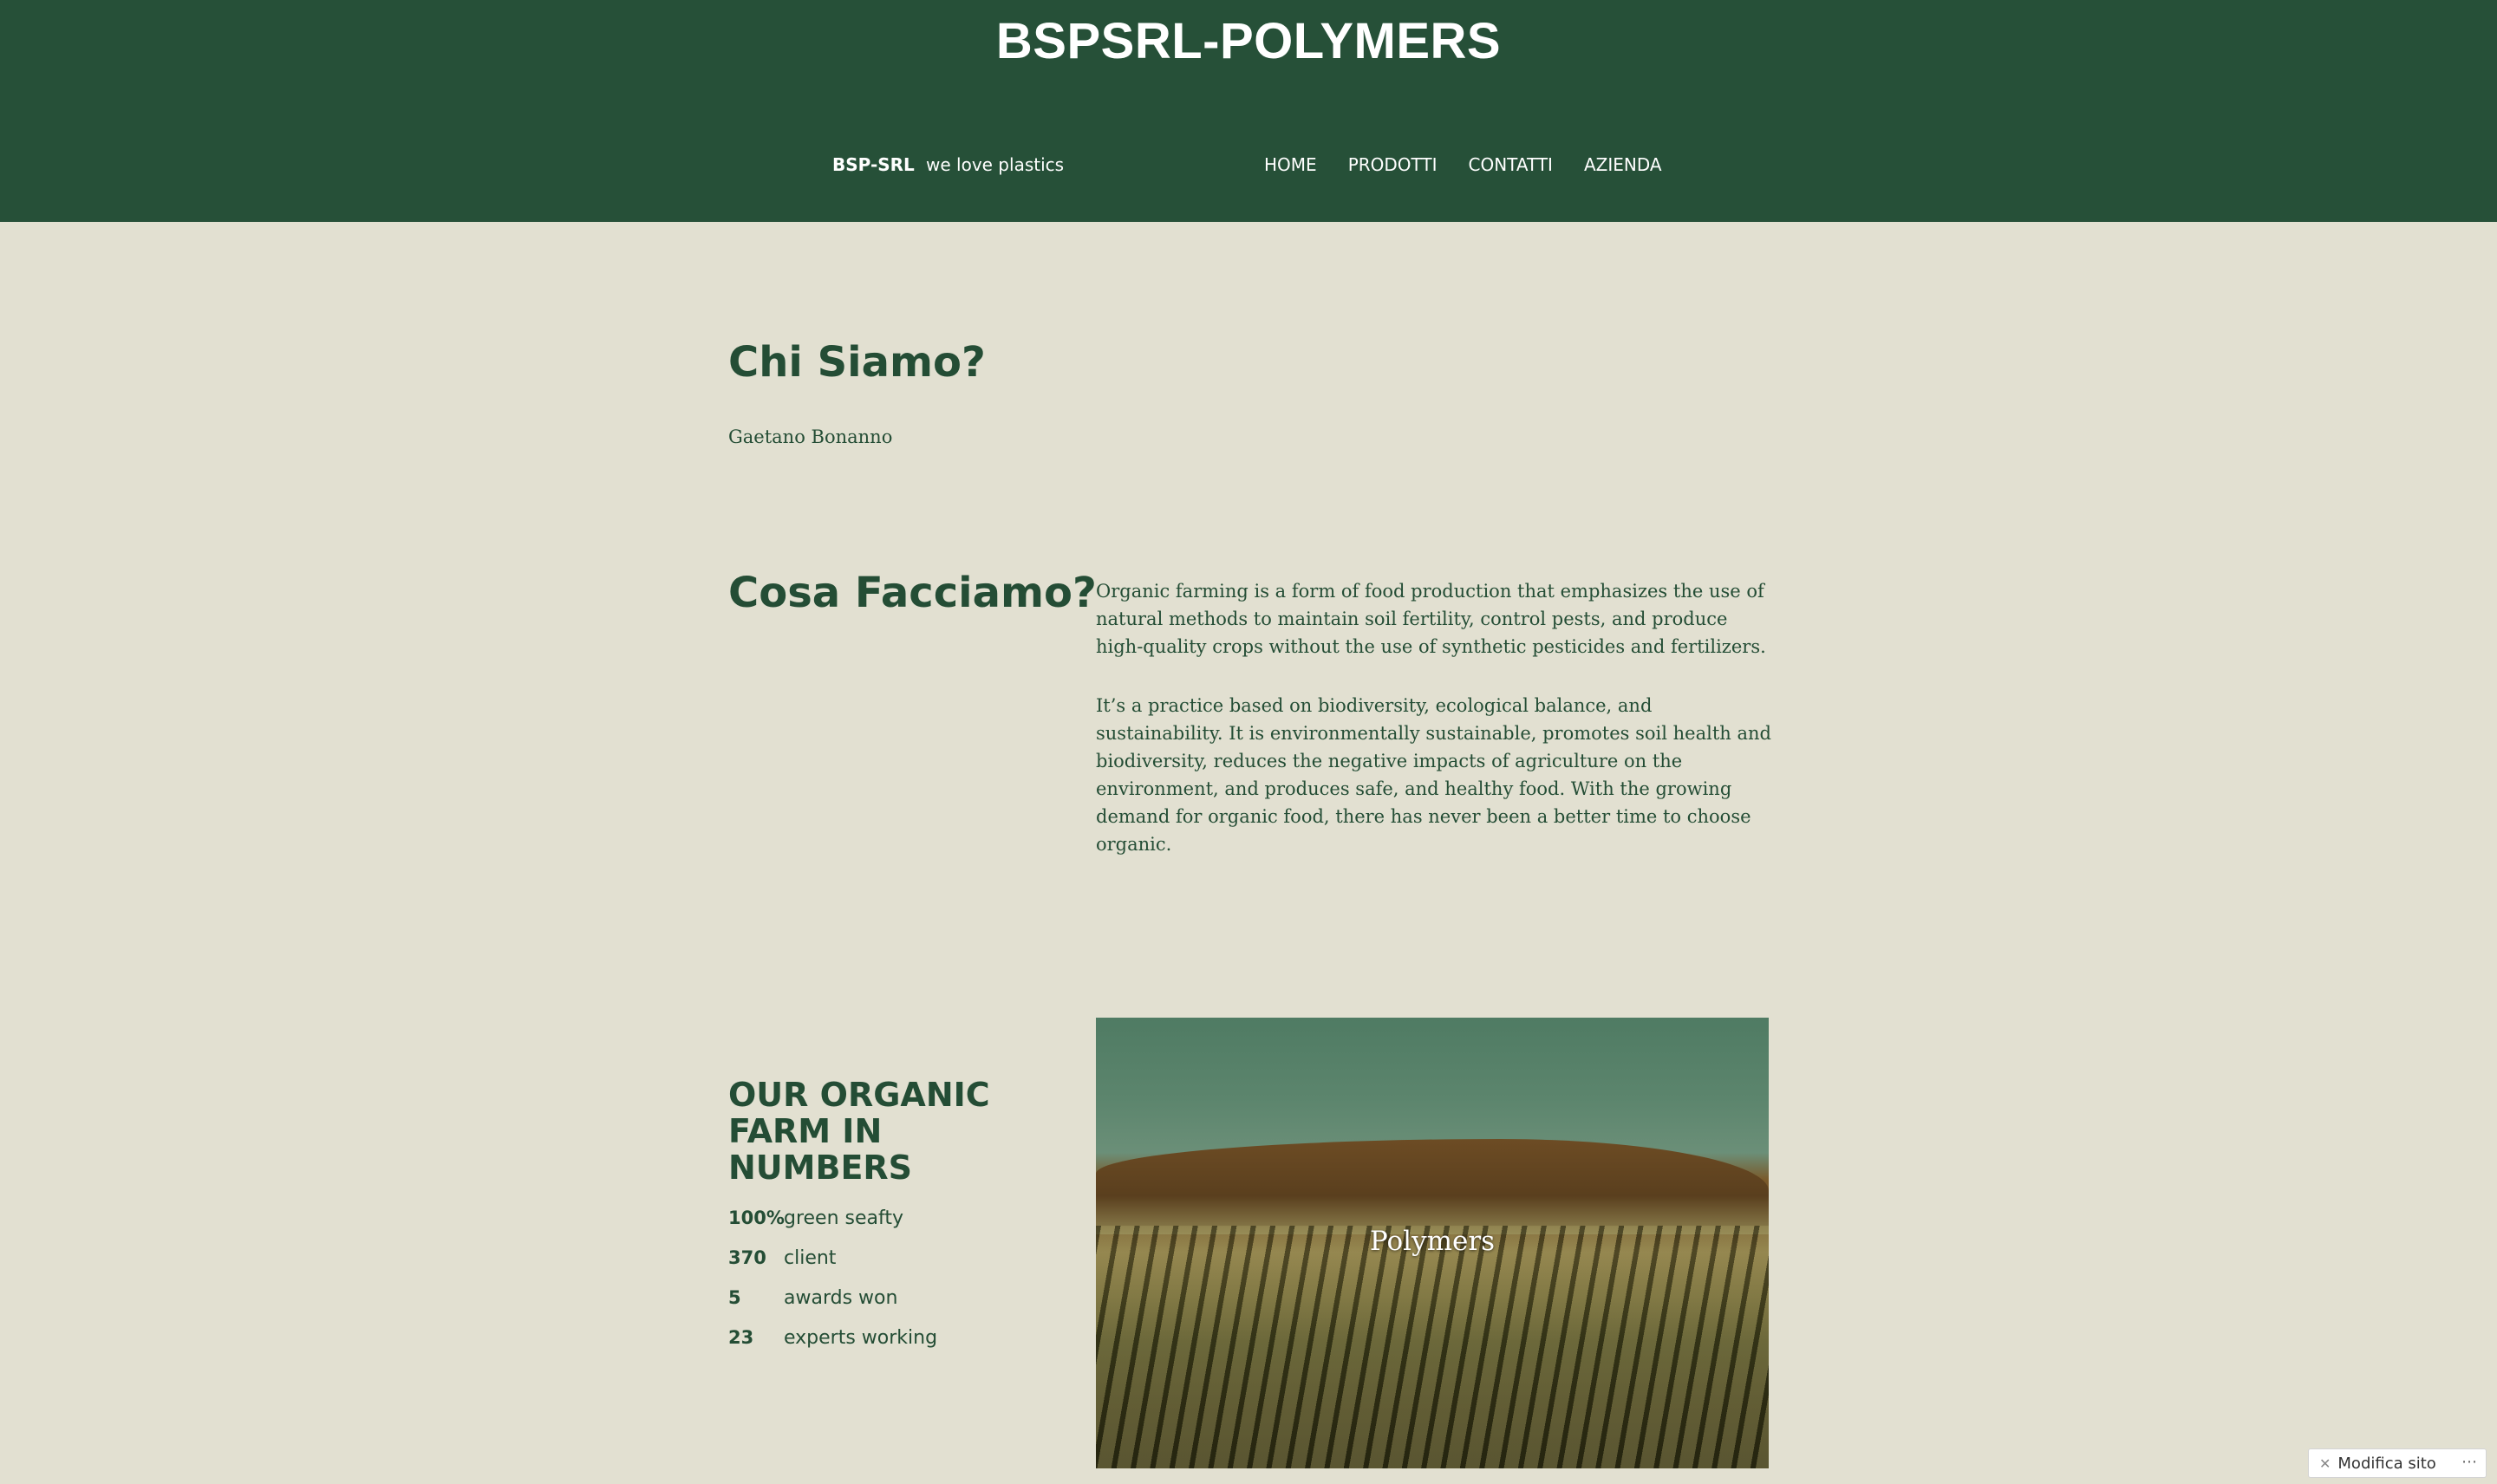 This screenshot has width=2497, height=1484. What do you see at coordinates (1290, 164) in the screenshot?
I see `nav-item-home: HOME` at bounding box center [1290, 164].